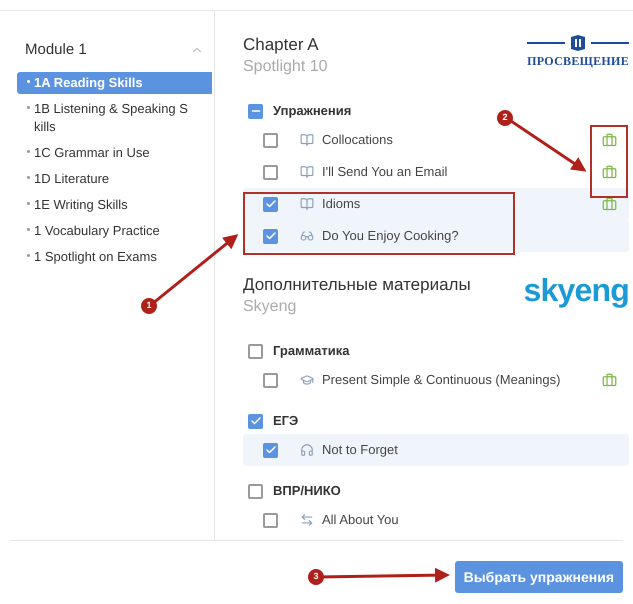 This screenshot has height=604, width=633. I want to click on section-title: Дополнительные материалы, so click(357, 285).